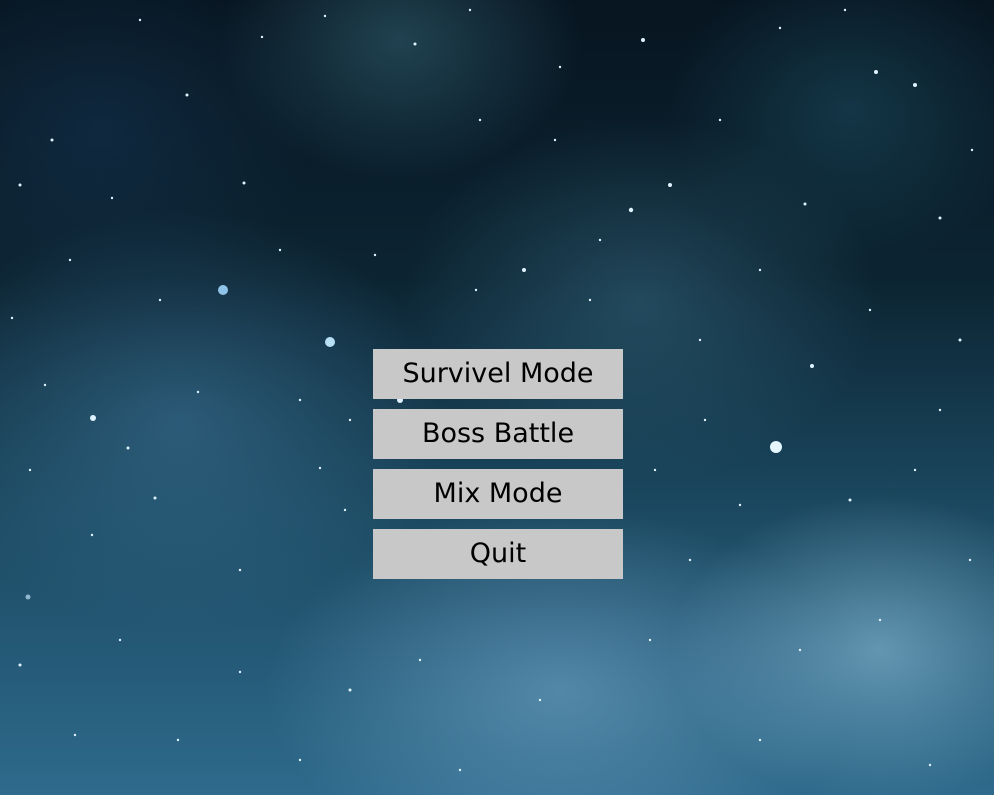 Image resolution: width=994 pixels, height=795 pixels. I want to click on boss-battle-button: Boss Battle, so click(498, 434).